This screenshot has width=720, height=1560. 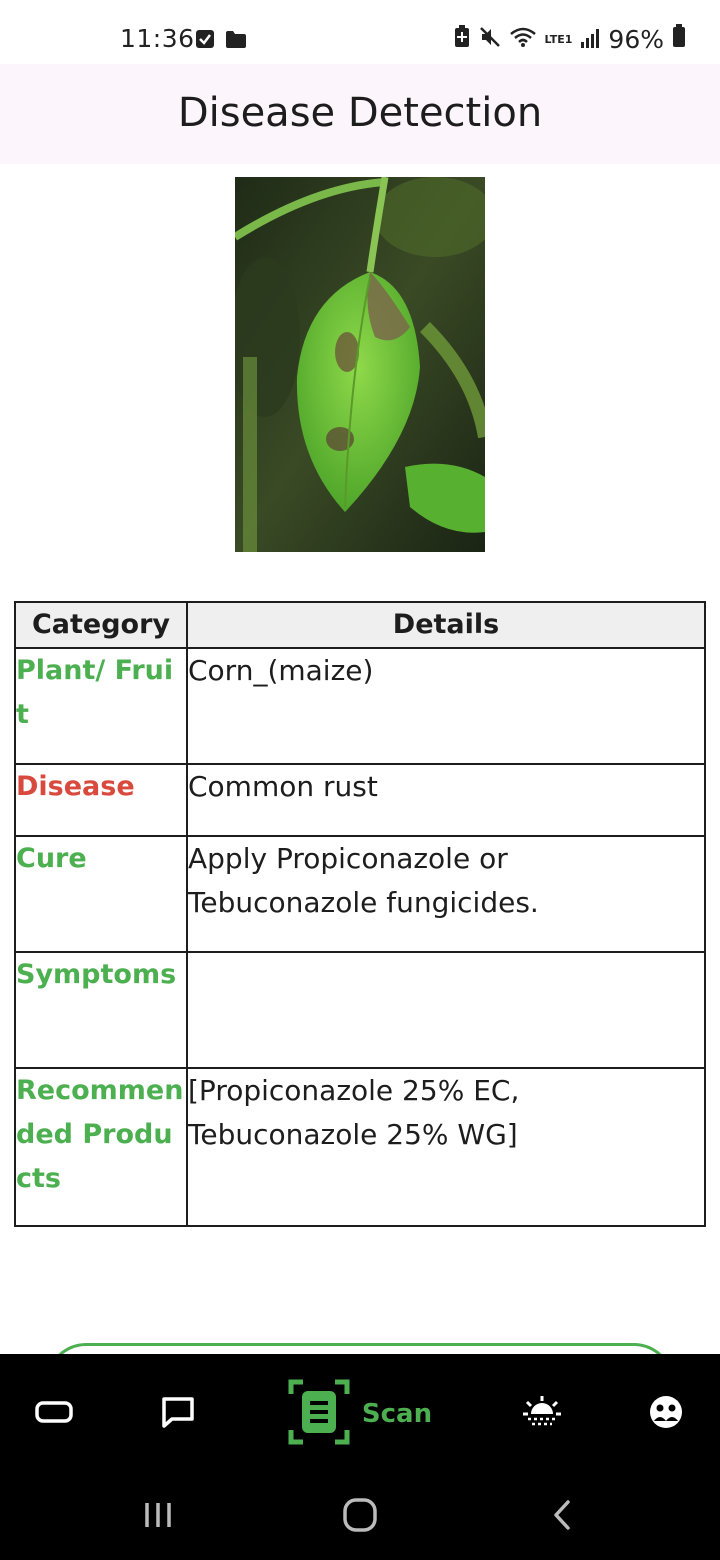 I want to click on recents-button, so click(x=158, y=1517).